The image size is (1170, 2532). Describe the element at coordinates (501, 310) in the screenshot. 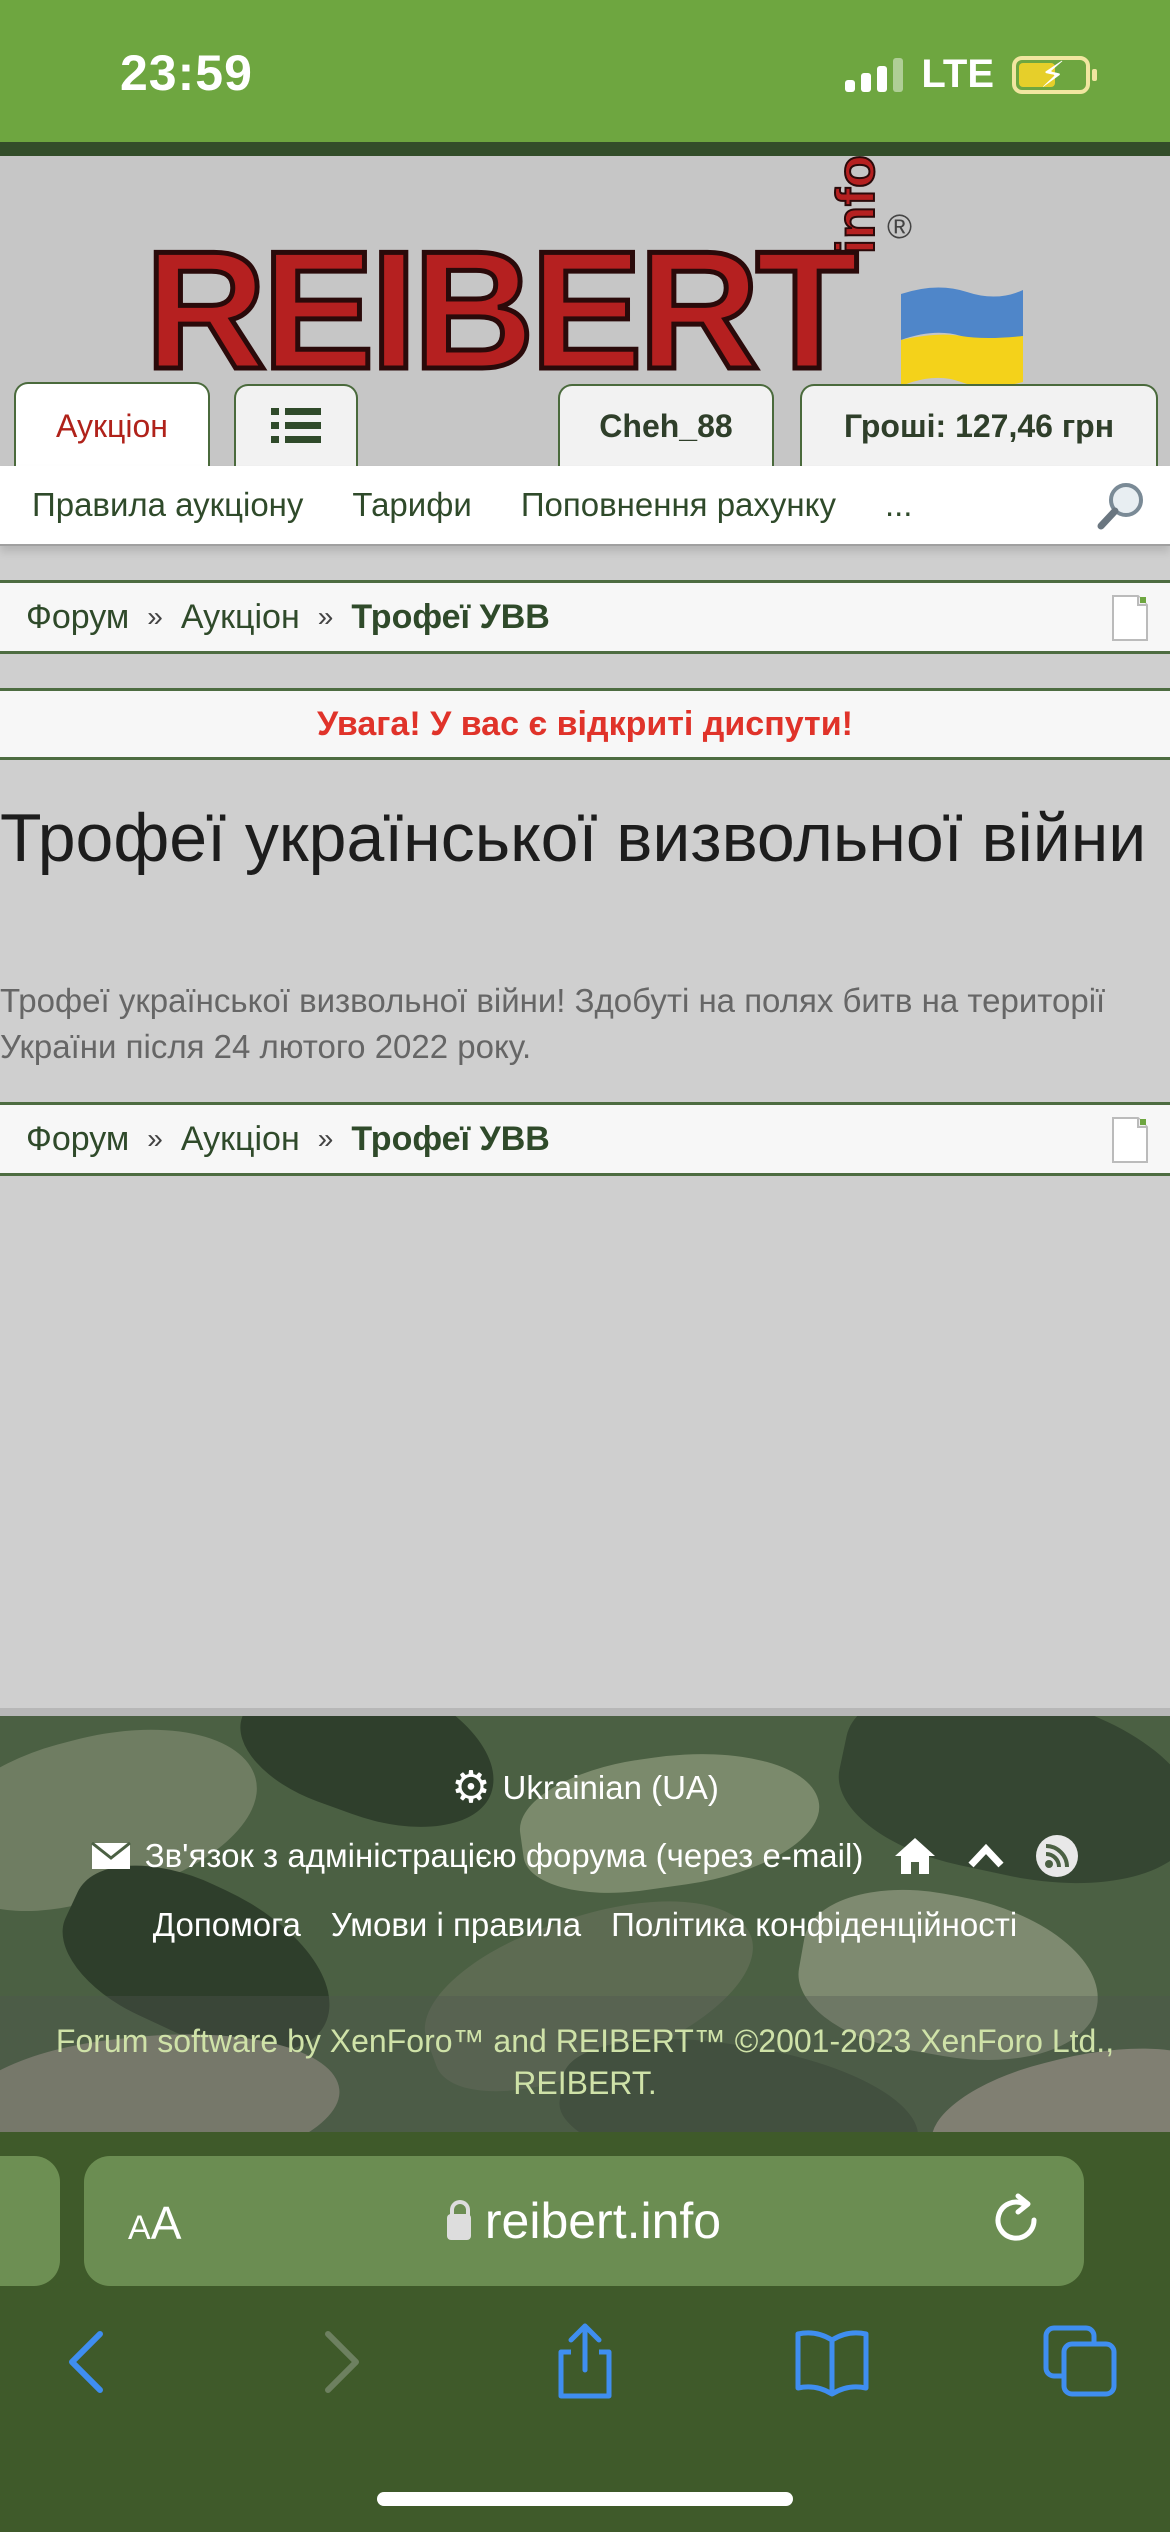

I see `logo-text: REIBERT` at that location.